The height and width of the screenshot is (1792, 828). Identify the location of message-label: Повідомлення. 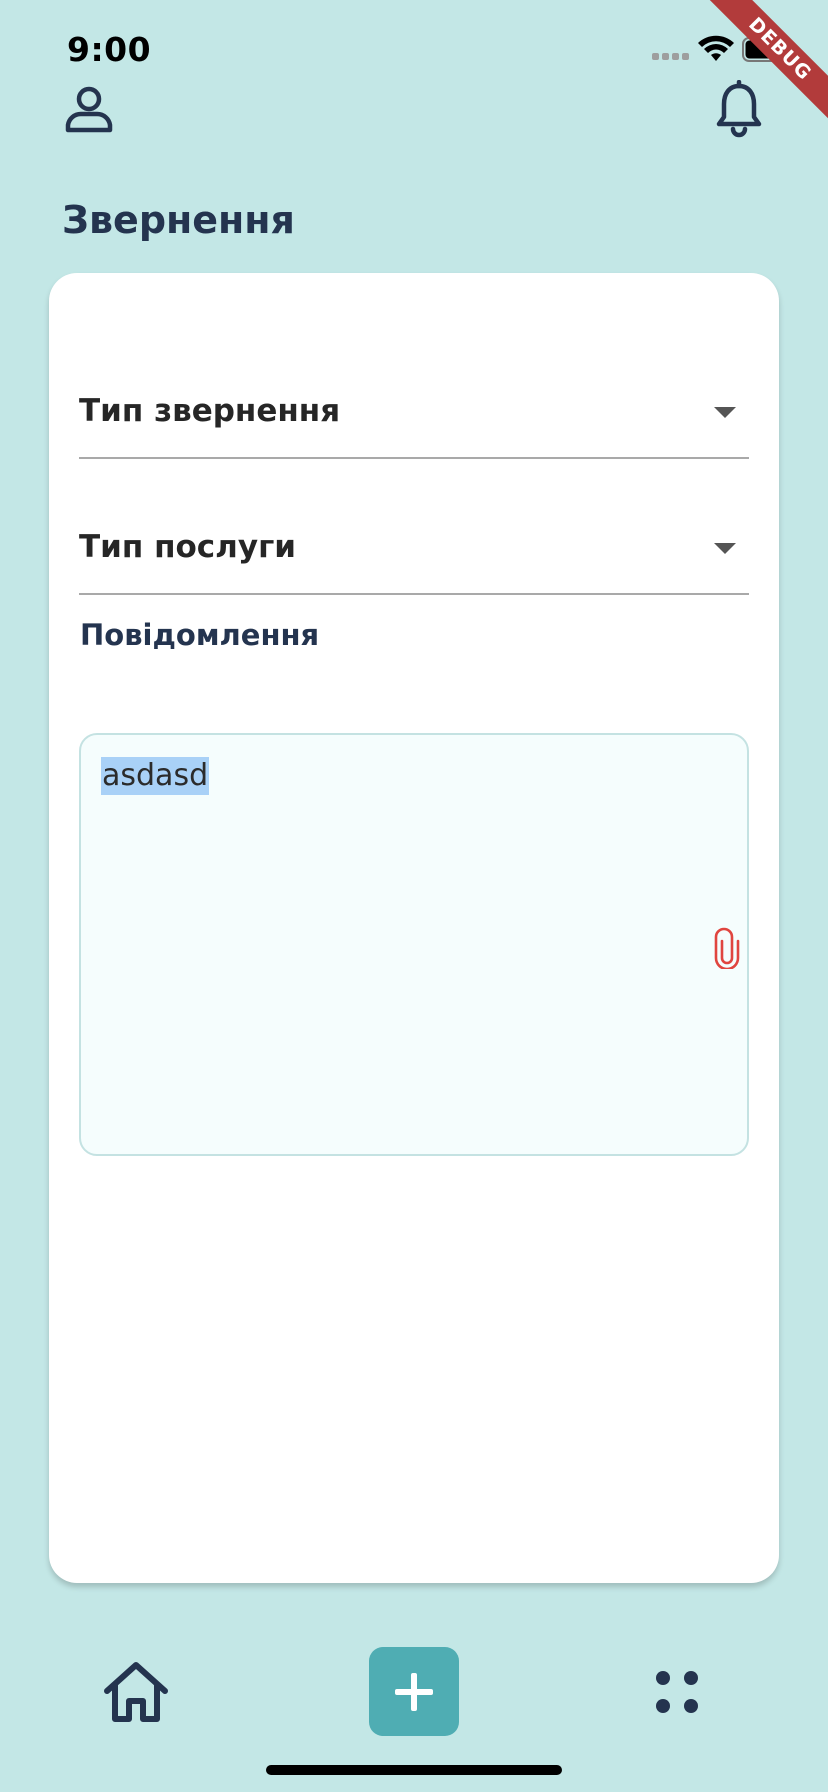
(200, 635).